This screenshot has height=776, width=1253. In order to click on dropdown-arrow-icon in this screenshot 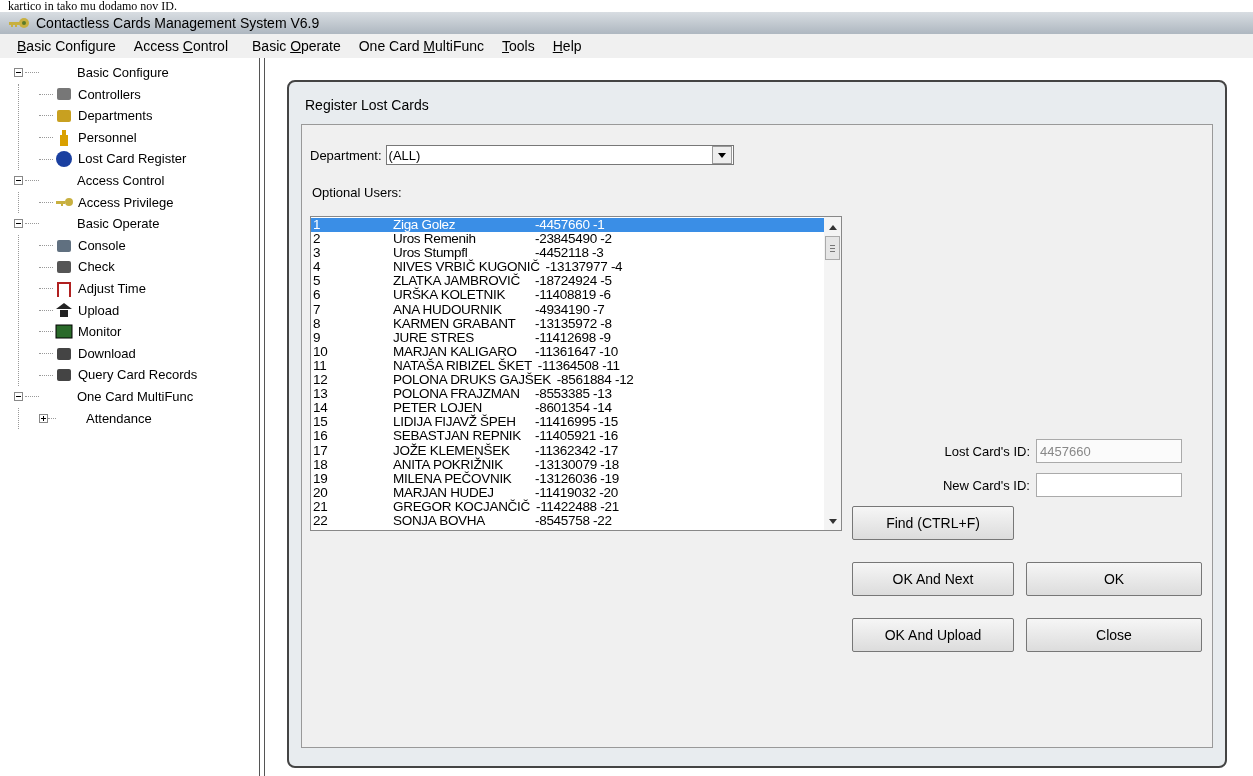, I will do `click(721, 155)`.